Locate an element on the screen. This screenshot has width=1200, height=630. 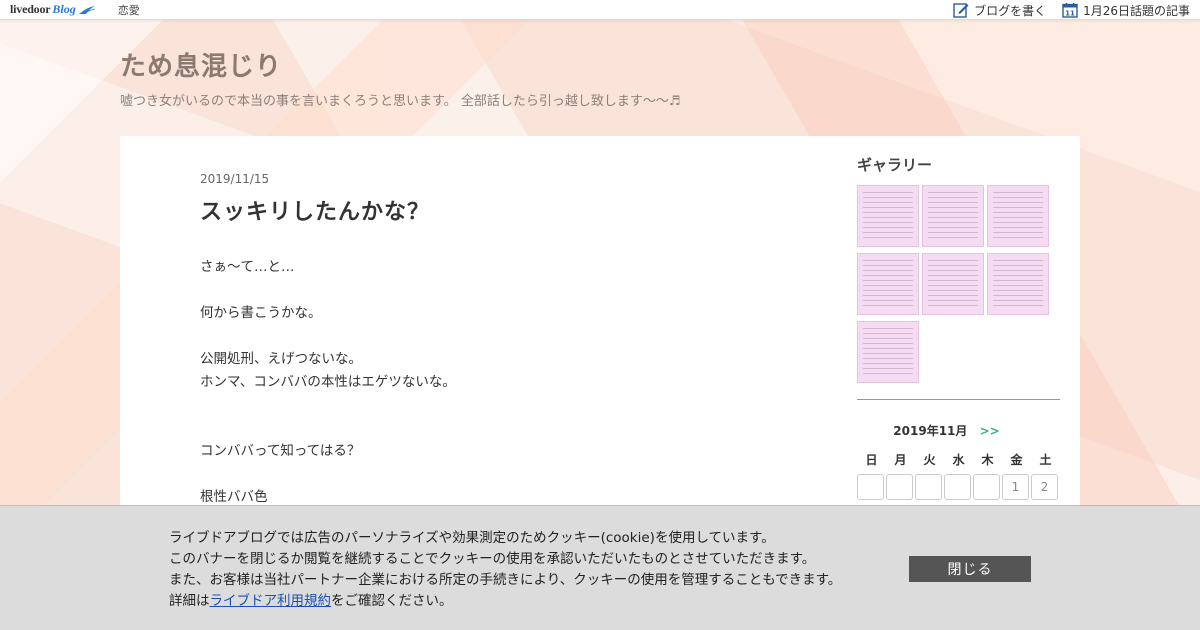
cookie-line-suffix: をご確認ください。 is located at coordinates (392, 601).